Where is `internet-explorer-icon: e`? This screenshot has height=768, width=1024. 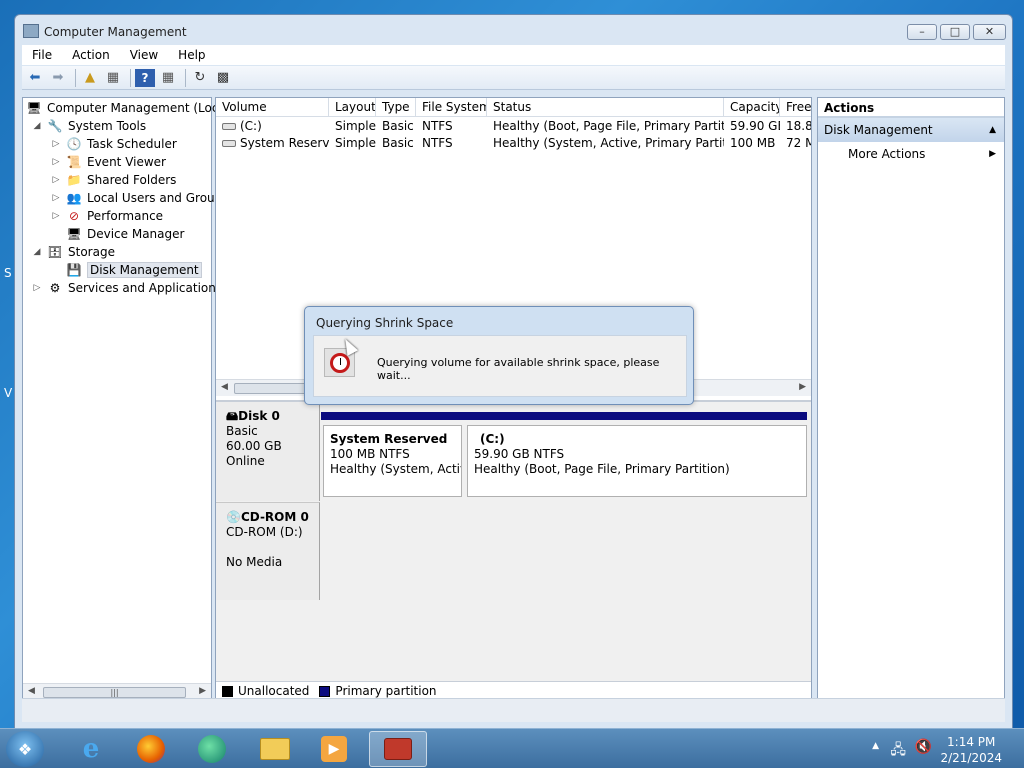
internet-explorer-icon: e is located at coordinates (91, 749).